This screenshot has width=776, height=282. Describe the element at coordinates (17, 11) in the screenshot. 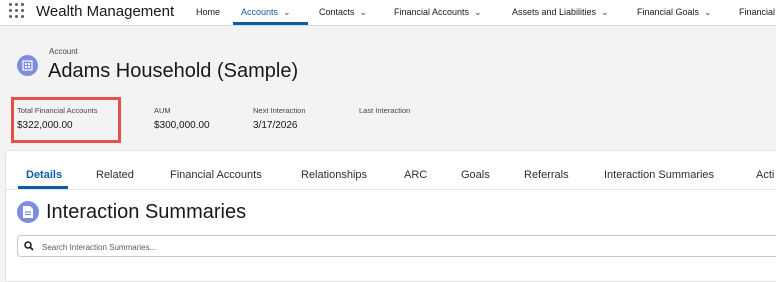

I see `app-launcher-icon` at that location.